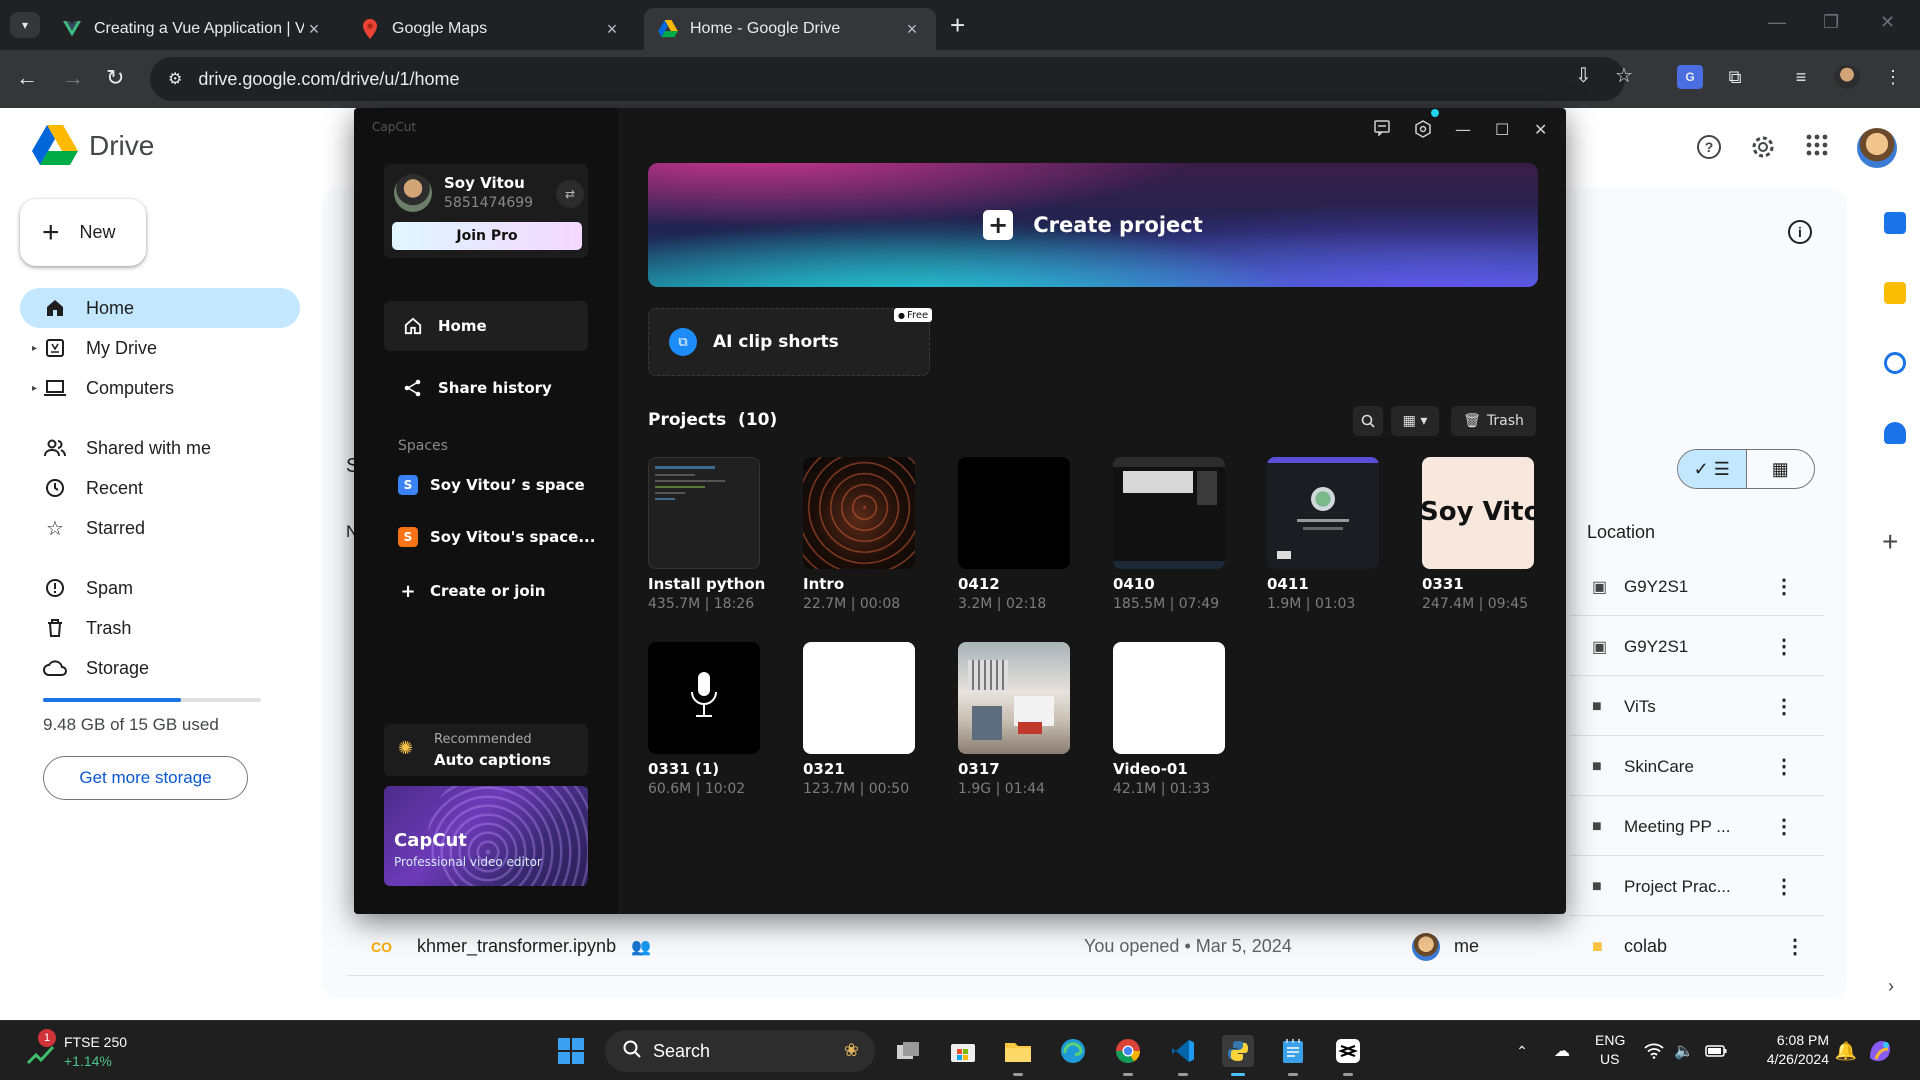 The image size is (1920, 1080). I want to click on account-avatar, so click(1877, 148).